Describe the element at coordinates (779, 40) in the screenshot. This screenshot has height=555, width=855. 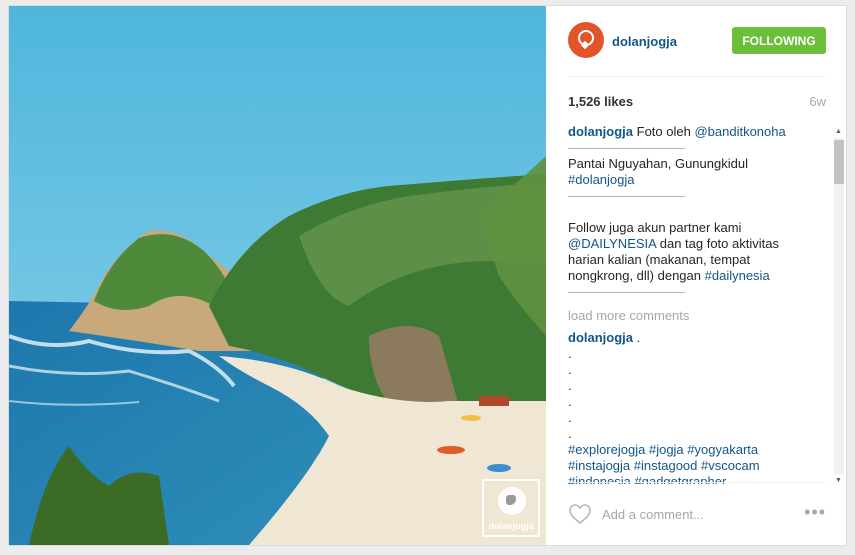
I see `following-button: FOLLOWING` at that location.